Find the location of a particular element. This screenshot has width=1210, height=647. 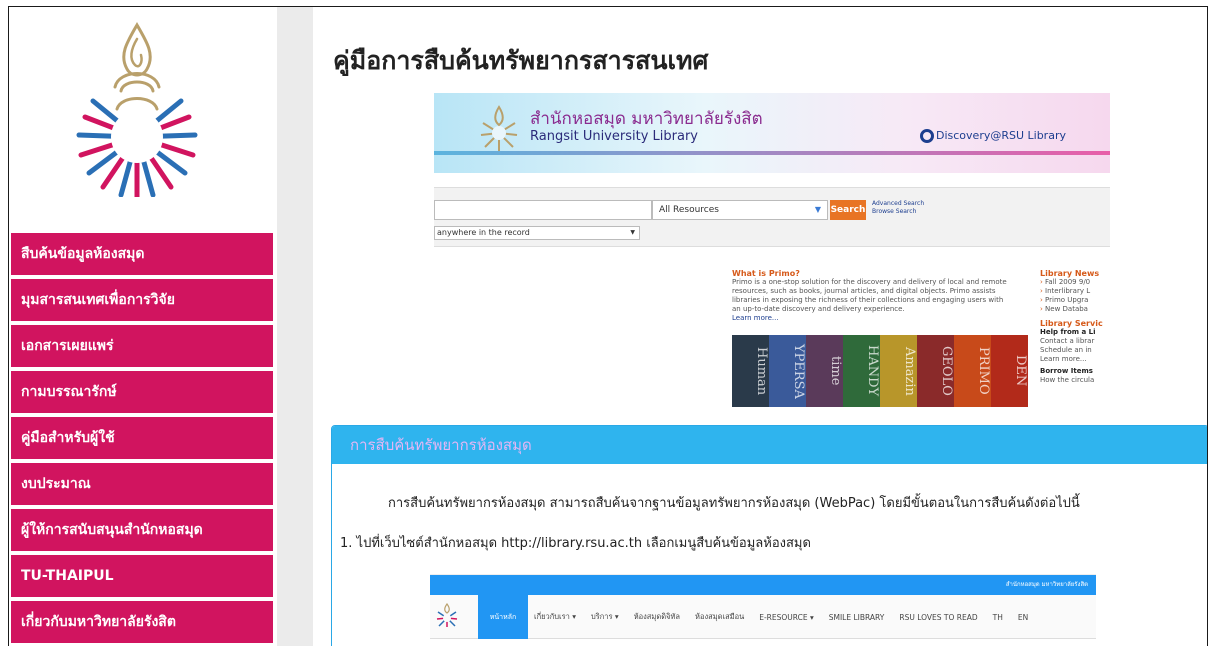

book-spine: PRIMO is located at coordinates (972, 371).